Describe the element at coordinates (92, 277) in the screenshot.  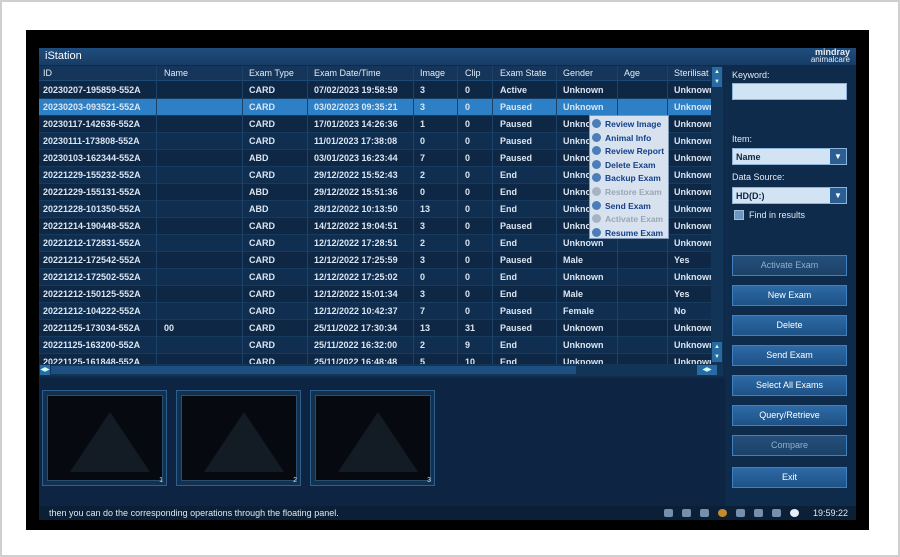
I see `table-cell: 20221212-172502-552A` at that location.